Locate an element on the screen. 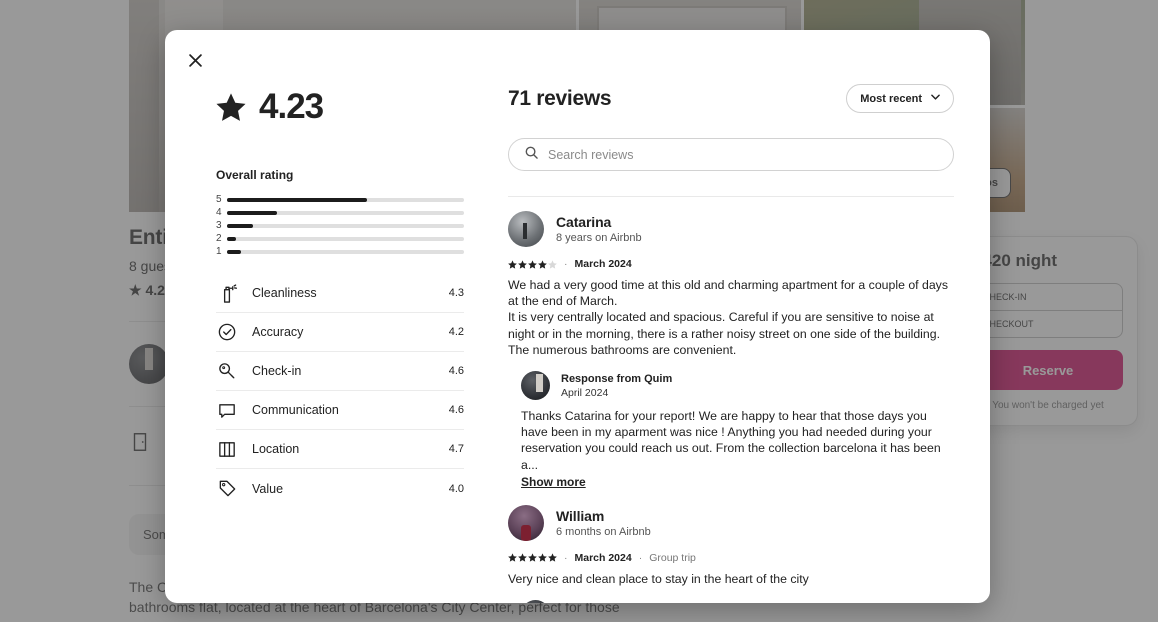 This screenshot has width=1158, height=622. rating-bar-label: 3 is located at coordinates (219, 225).